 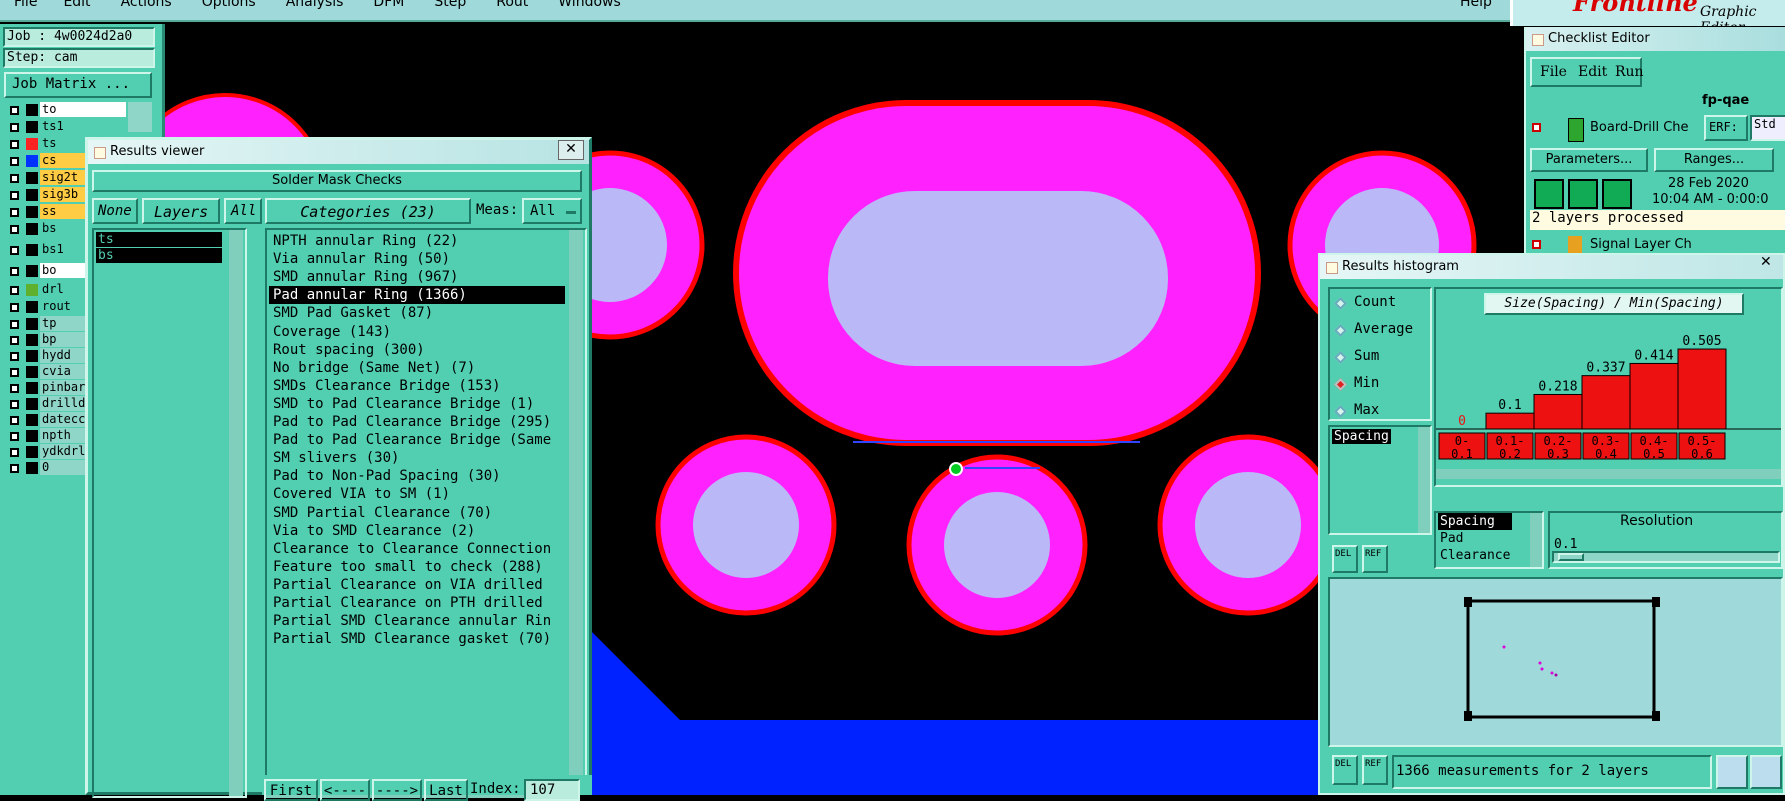 I want to click on histogram-titlebar: Results histogram ✕, so click(x=1551, y=266).